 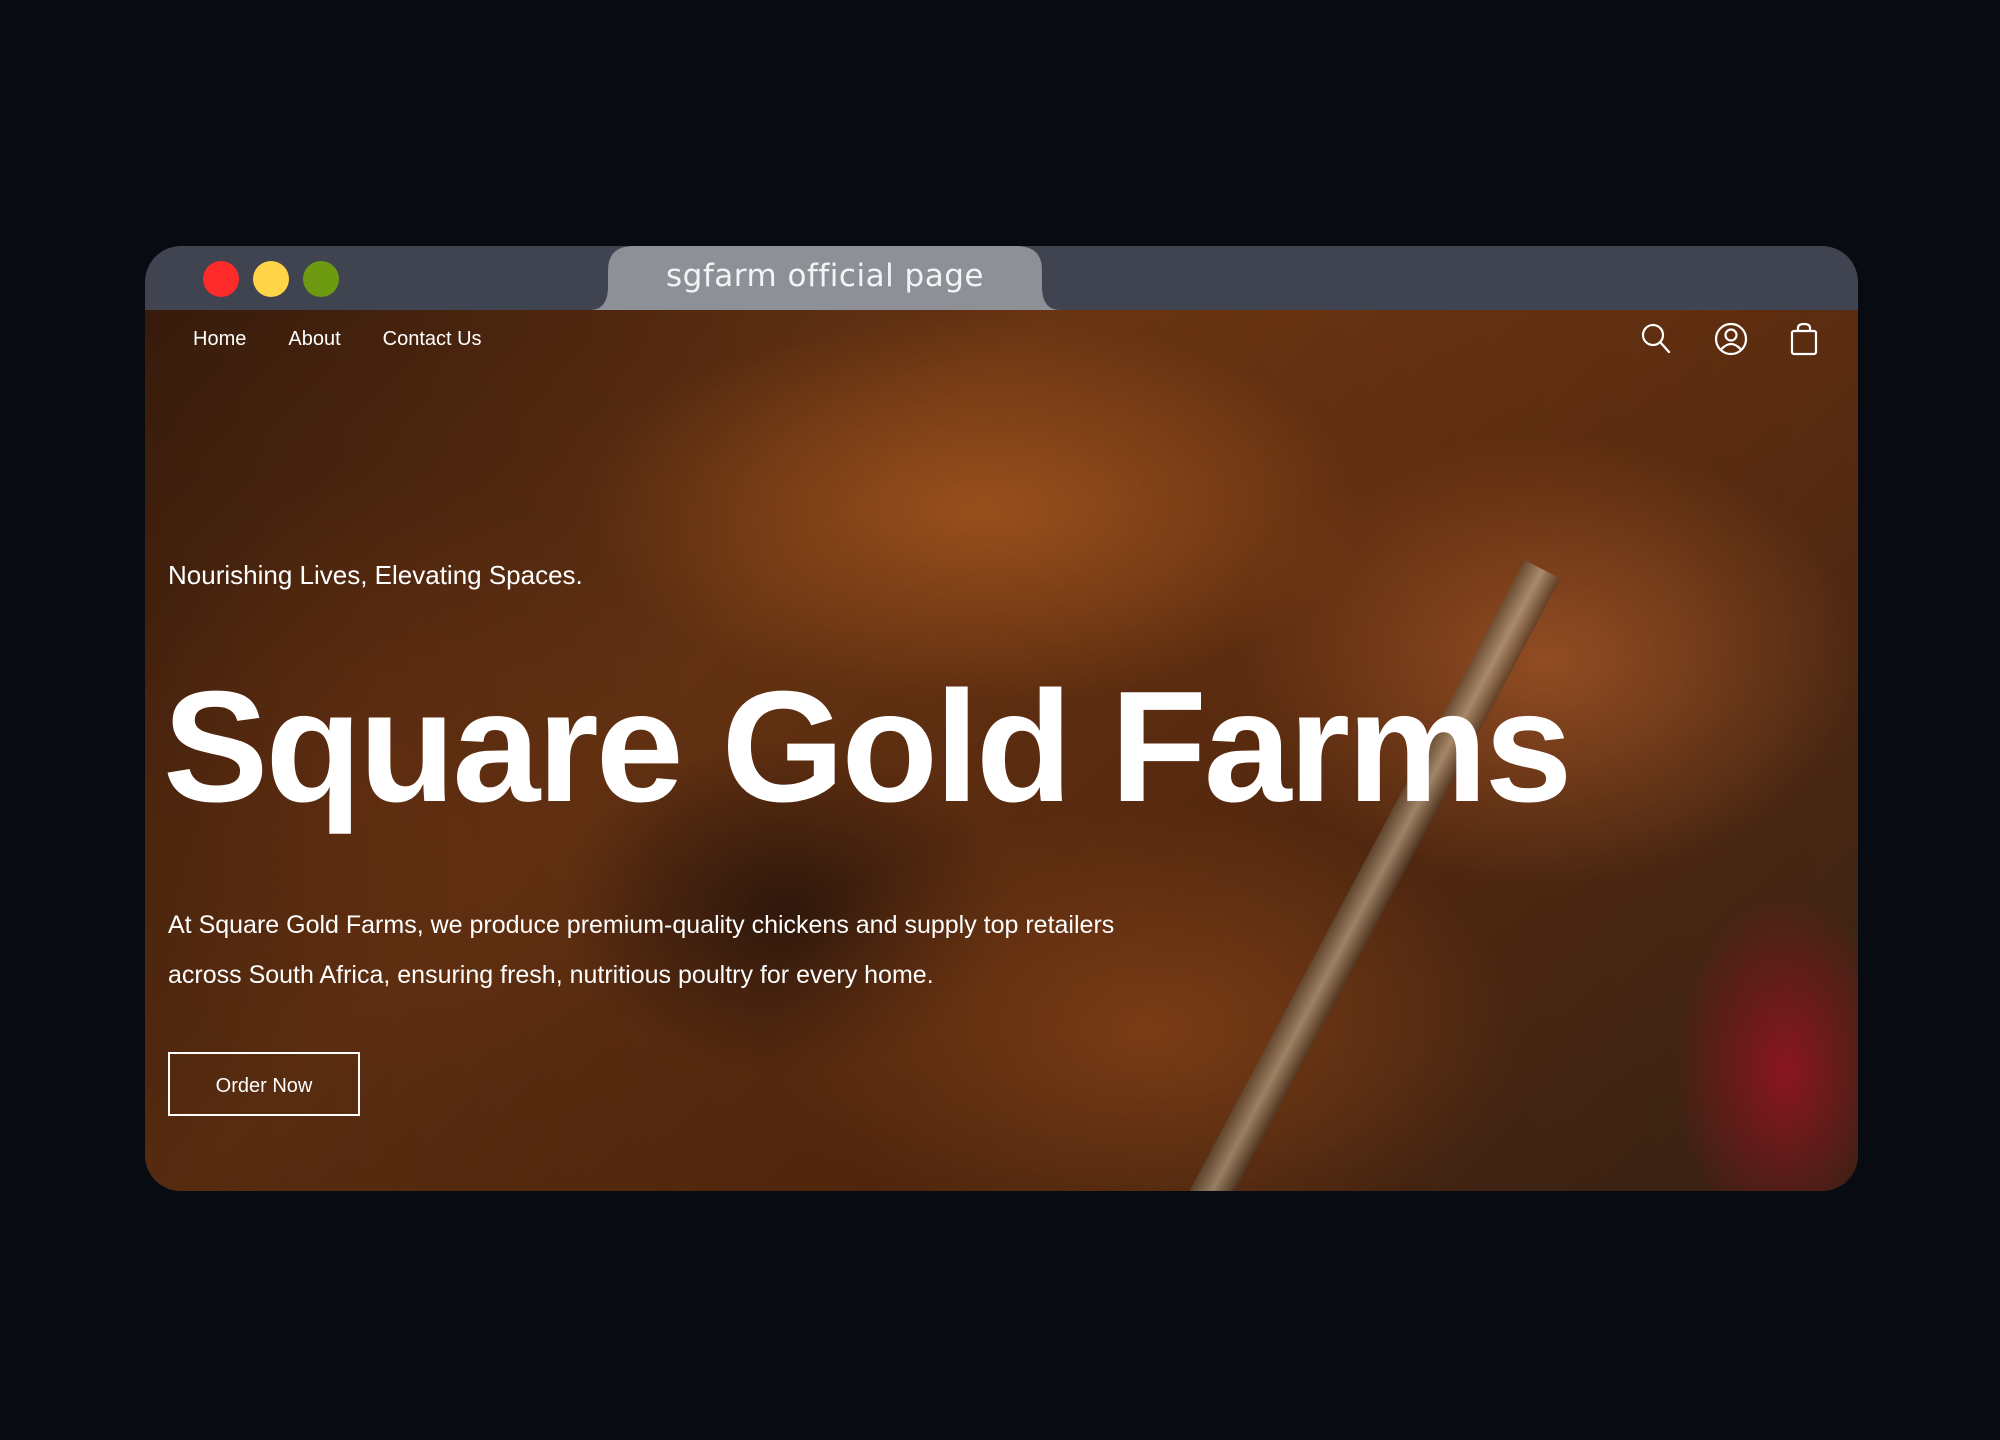 I want to click on tab-title: sgfarm official page, so click(x=825, y=276).